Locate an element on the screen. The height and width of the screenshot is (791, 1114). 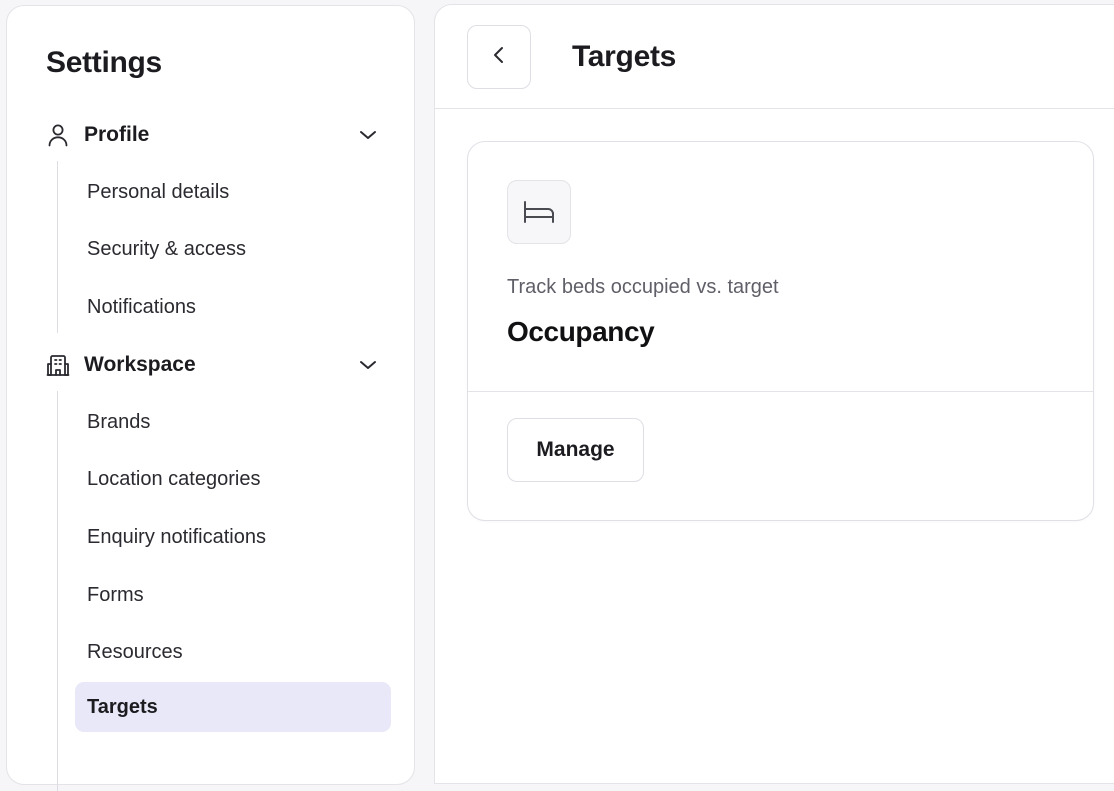
sidebar-item-targets: Targets is located at coordinates (233, 707).